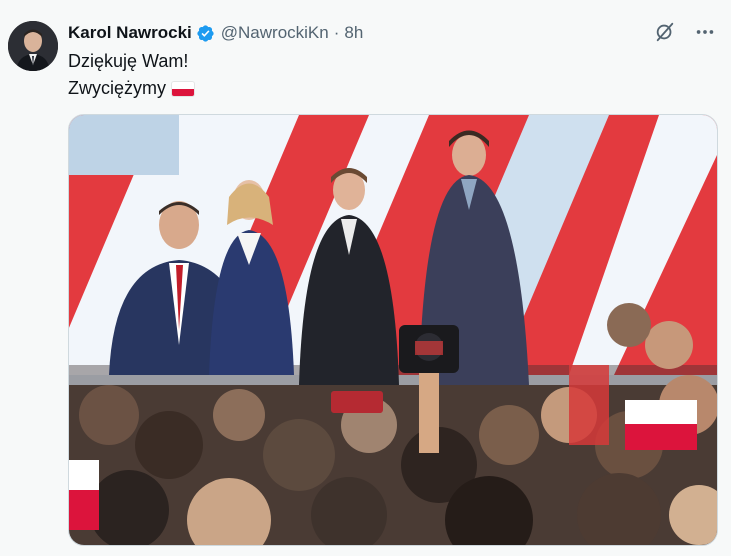 This screenshot has height=556, width=731. Describe the element at coordinates (84, 495) in the screenshot. I see `crowd-flag-left` at that location.